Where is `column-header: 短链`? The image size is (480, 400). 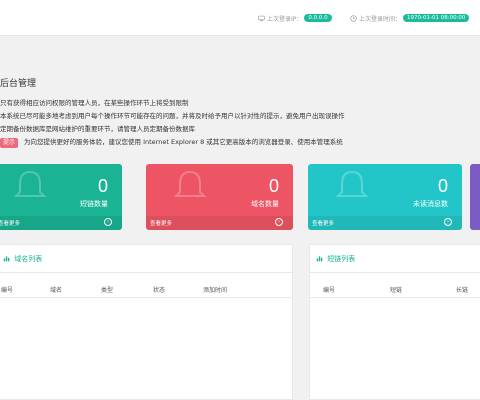 column-header: 短链 is located at coordinates (396, 290).